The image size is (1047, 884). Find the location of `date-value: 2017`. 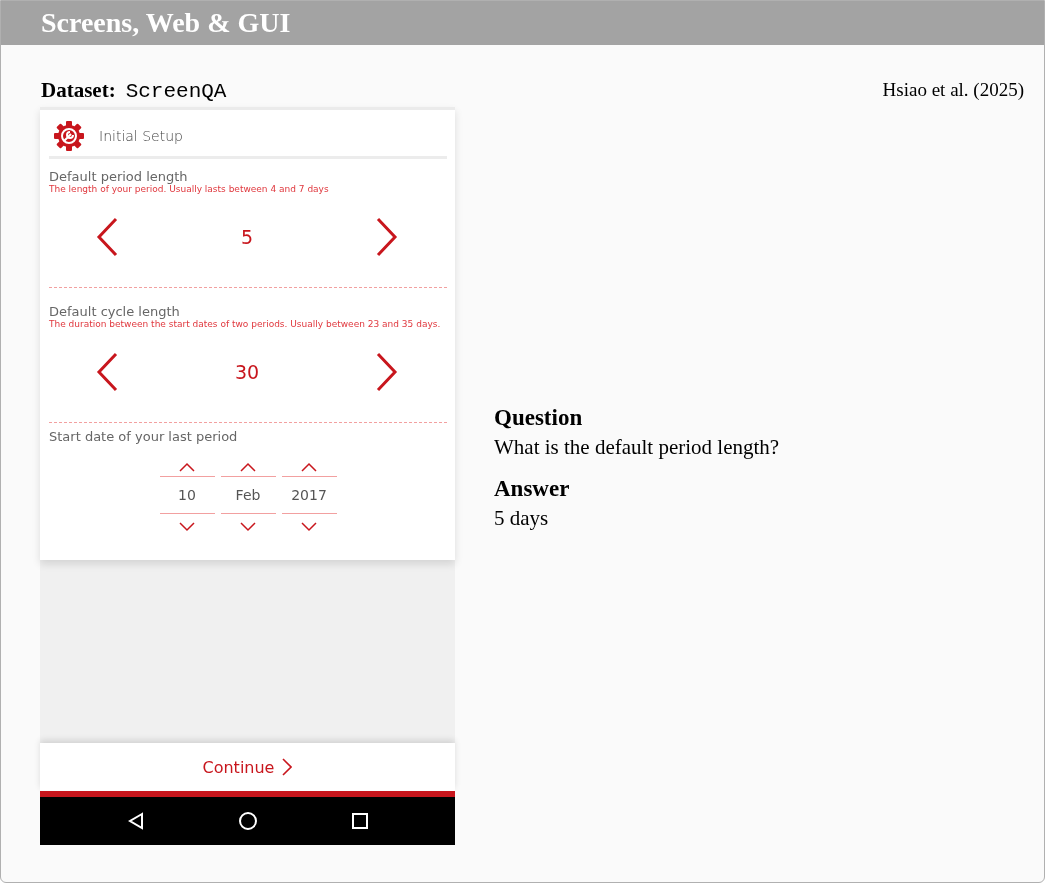

date-value: 2017 is located at coordinates (309, 495).